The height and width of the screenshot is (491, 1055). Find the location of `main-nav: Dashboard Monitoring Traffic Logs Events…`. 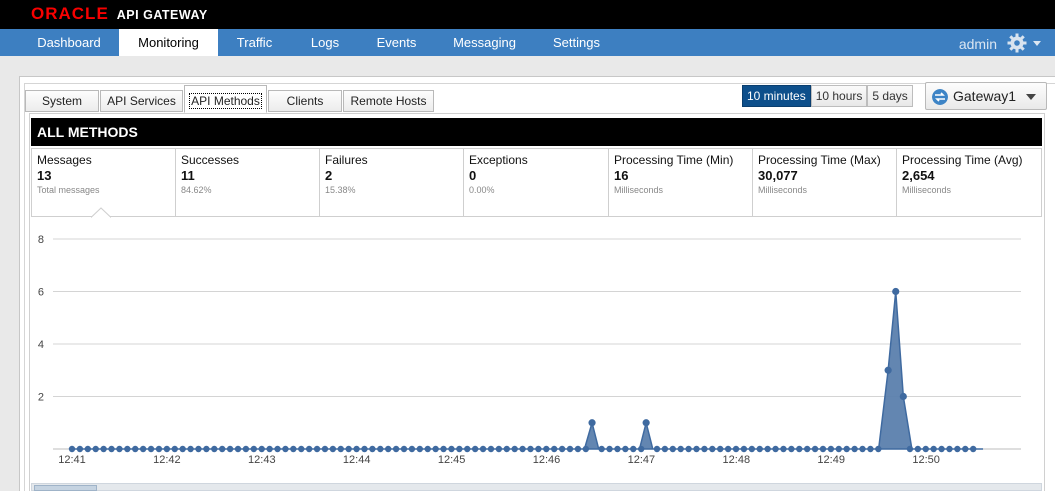

main-nav: Dashboard Monitoring Traffic Logs Events… is located at coordinates (527, 42).